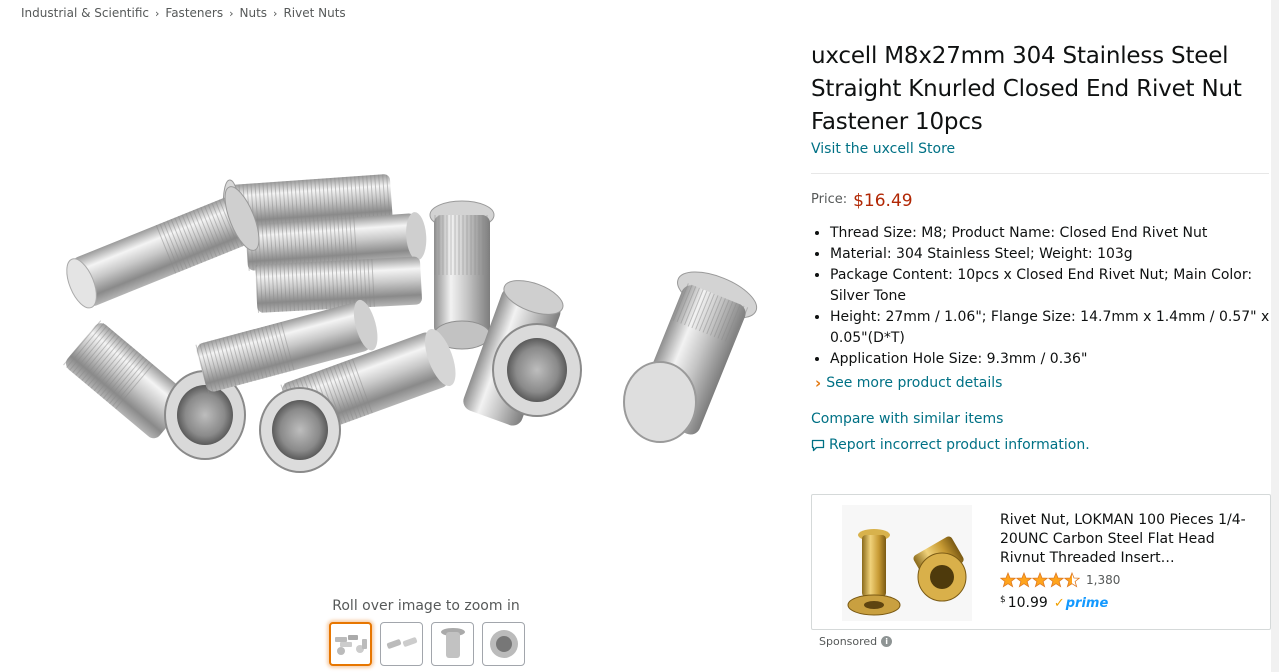 The image size is (1279, 672). What do you see at coordinates (1041, 149) in the screenshot?
I see `store-link: Visit the uxcell Store` at bounding box center [1041, 149].